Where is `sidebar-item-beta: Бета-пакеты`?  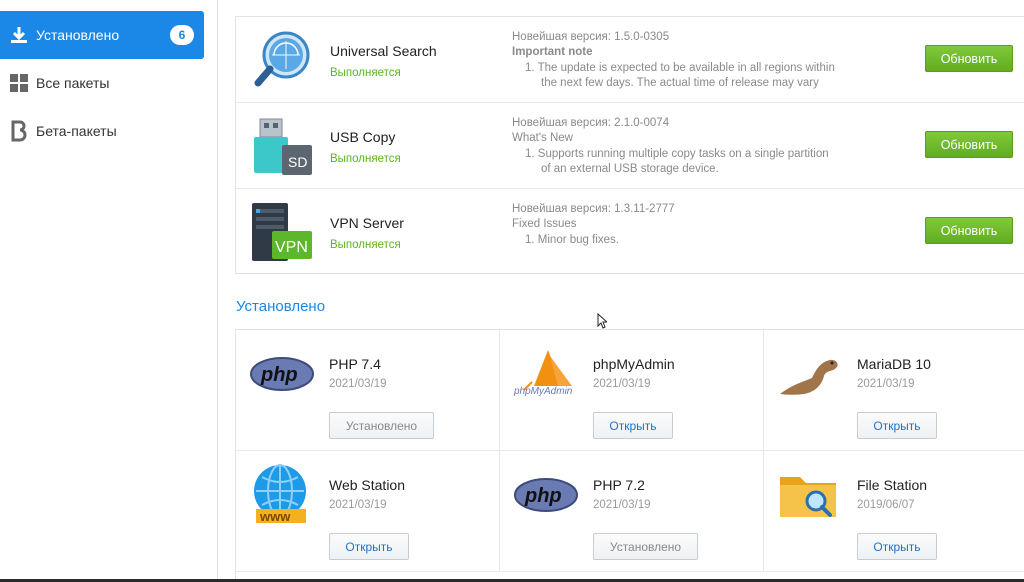 sidebar-item-beta: Бета-пакеты is located at coordinates (102, 131).